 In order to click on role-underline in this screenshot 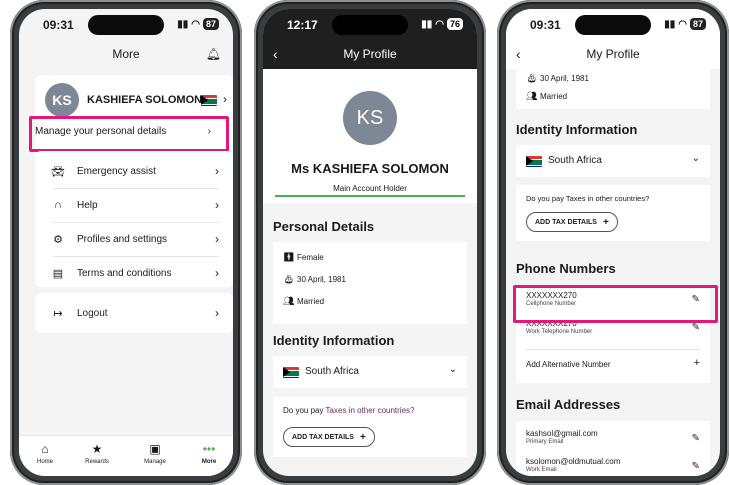, I will do `click(370, 196)`.